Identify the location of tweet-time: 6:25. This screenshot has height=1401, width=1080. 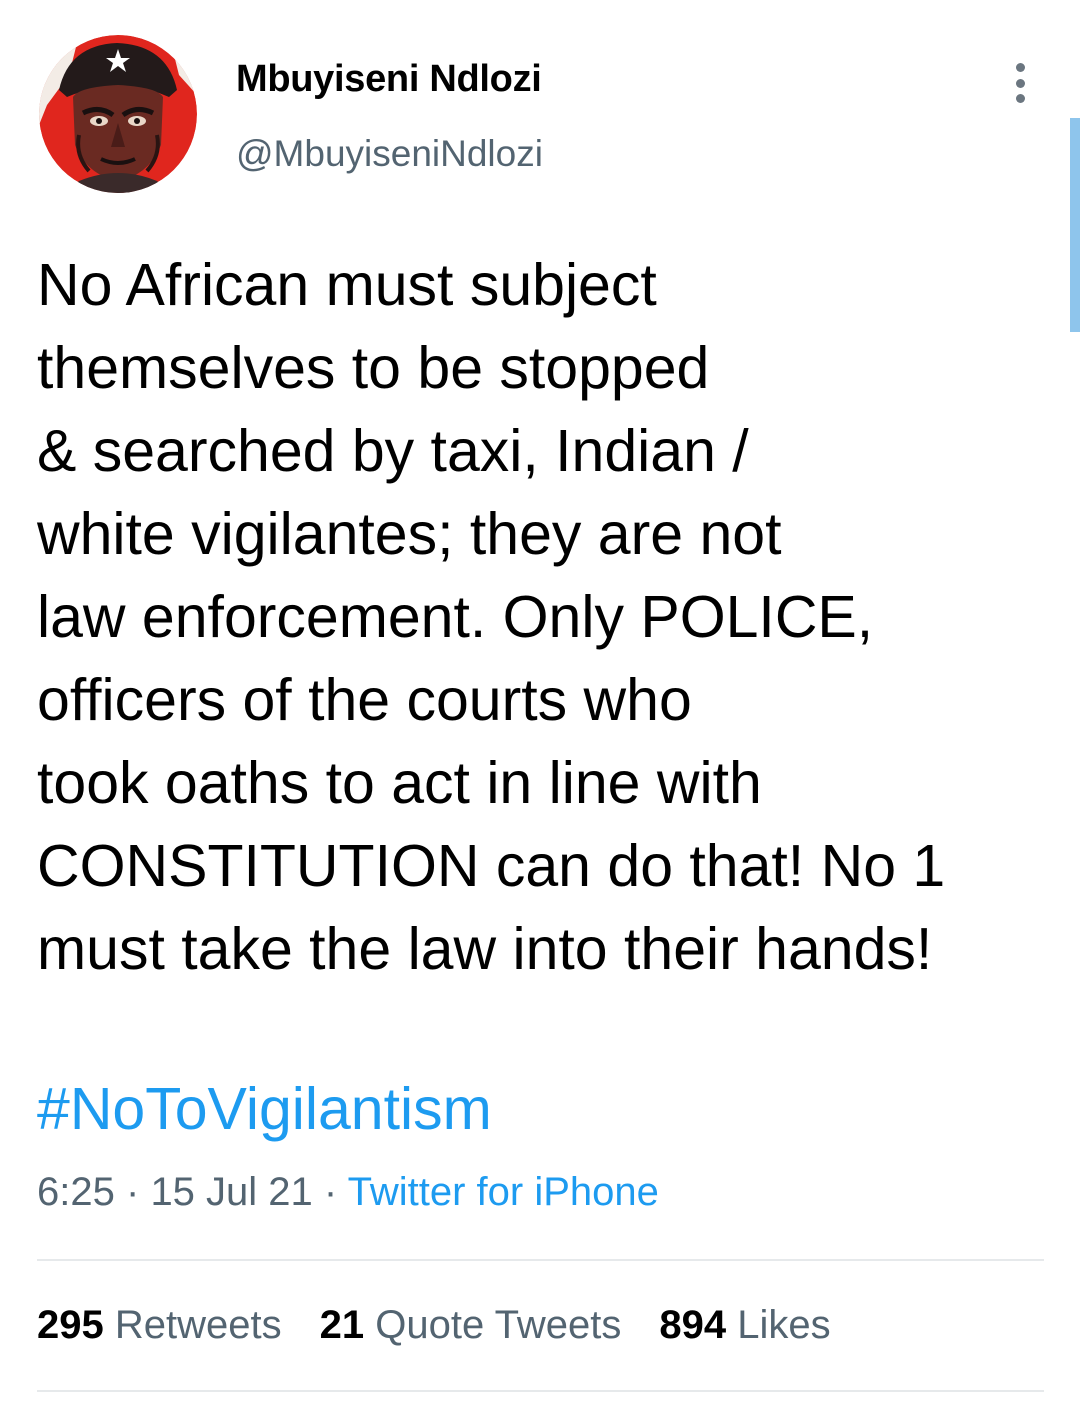
(76, 1192).